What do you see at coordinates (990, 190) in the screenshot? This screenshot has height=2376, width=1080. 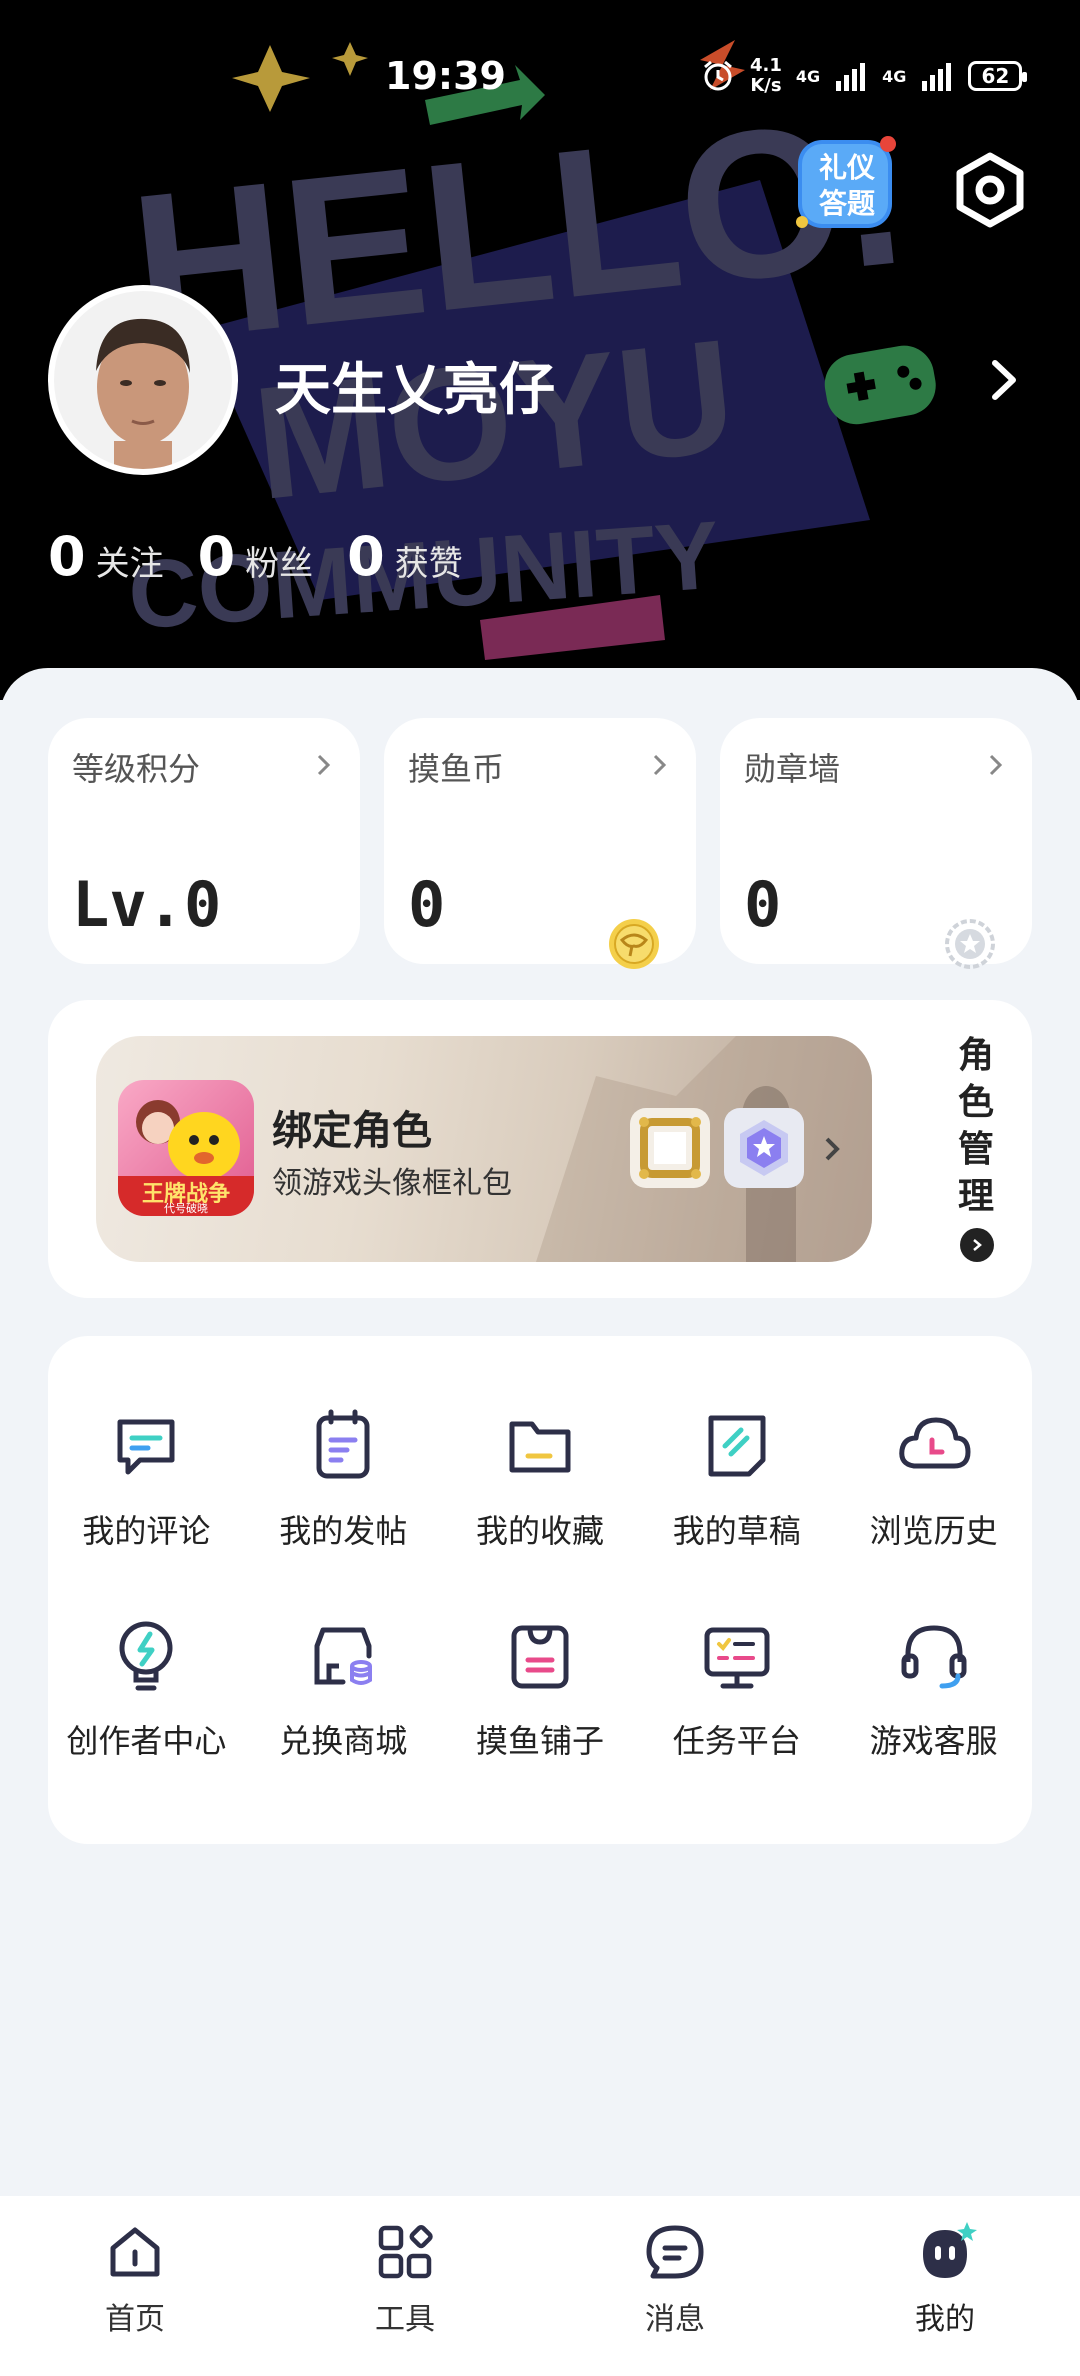 I see `settings-icon` at bounding box center [990, 190].